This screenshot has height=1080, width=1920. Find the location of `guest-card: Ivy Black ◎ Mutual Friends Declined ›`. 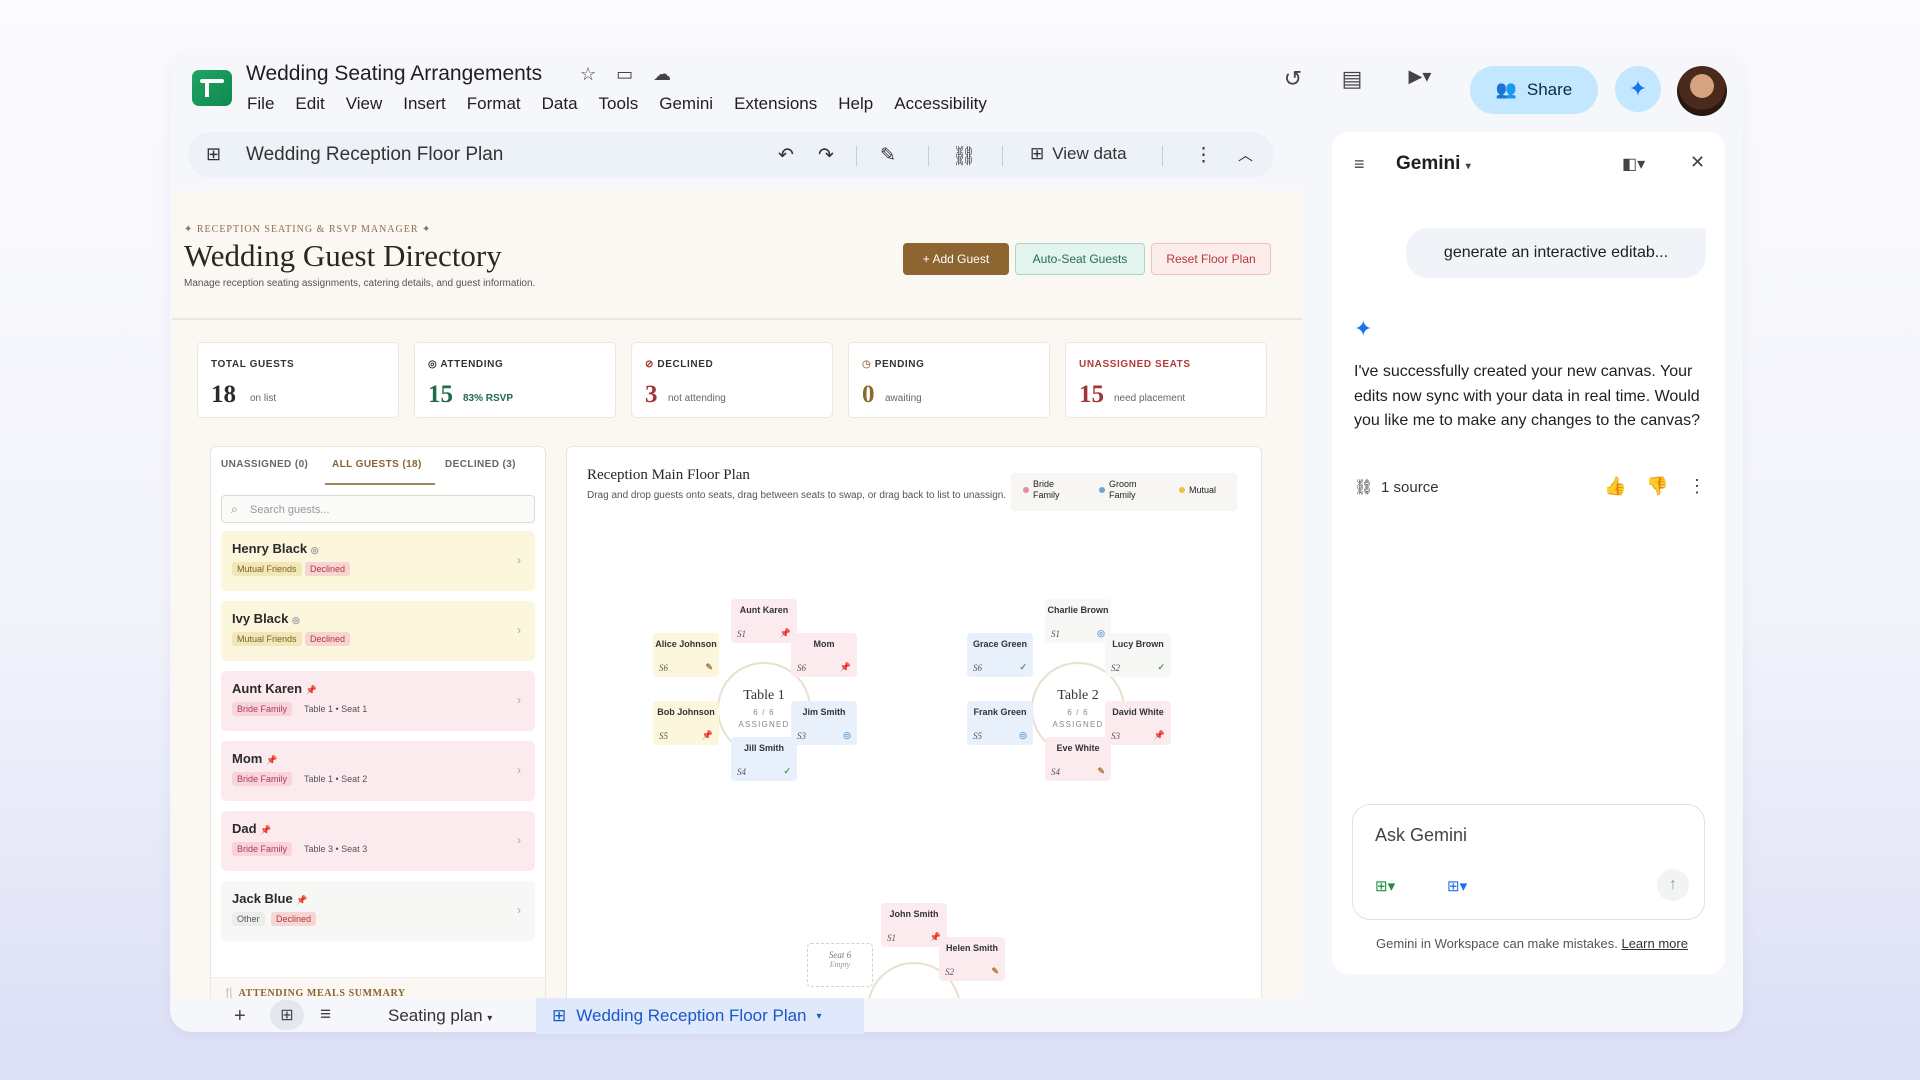

guest-card: Ivy Black ◎ Mutual Friends Declined › is located at coordinates (378, 631).